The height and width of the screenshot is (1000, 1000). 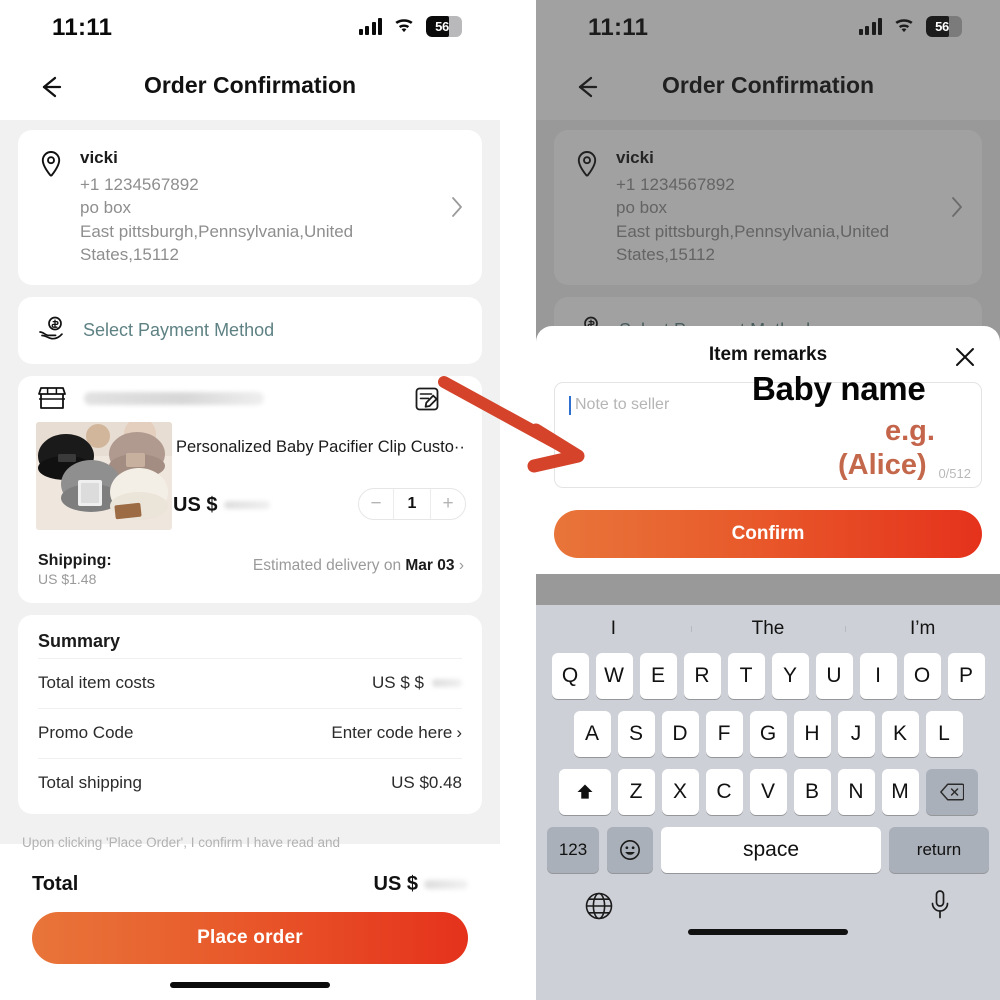 I want to click on page-title: Order Confirmation, so click(x=250, y=85).